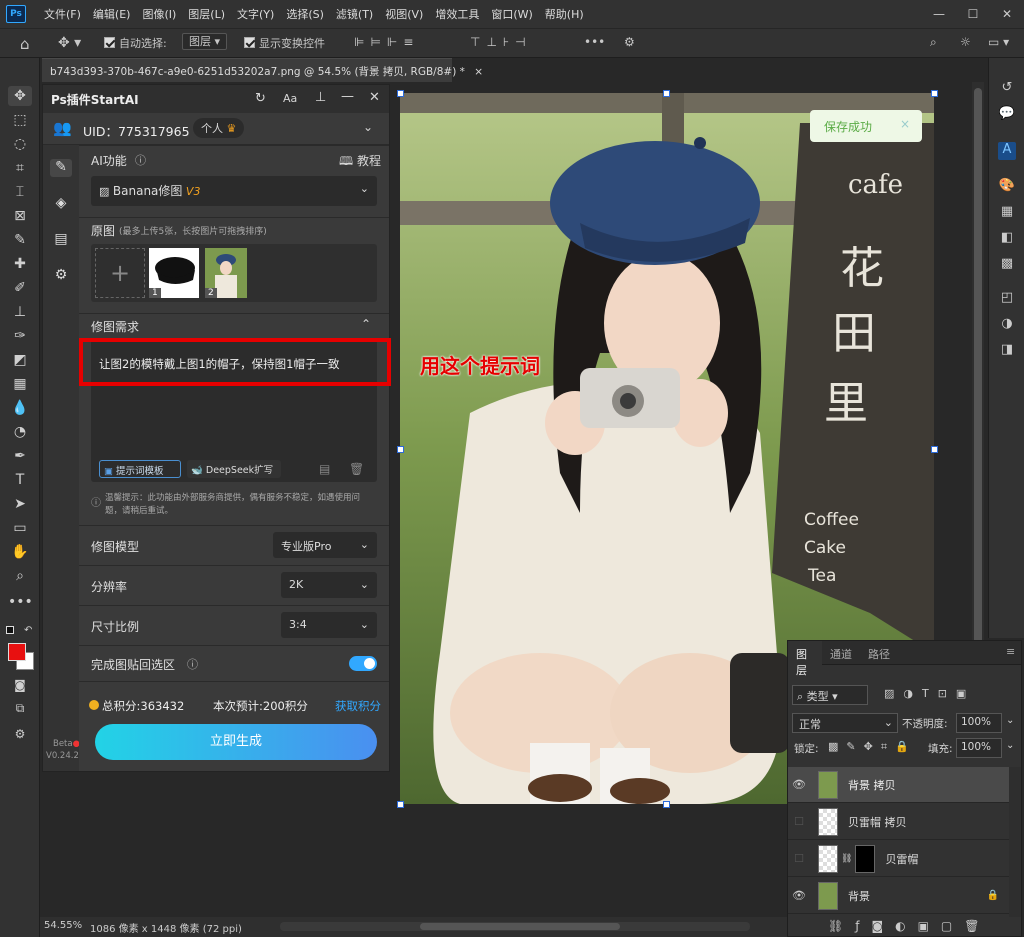 The width and height of the screenshot is (1024, 937). I want to click on trash-icon: 🗑, so click(356, 469).